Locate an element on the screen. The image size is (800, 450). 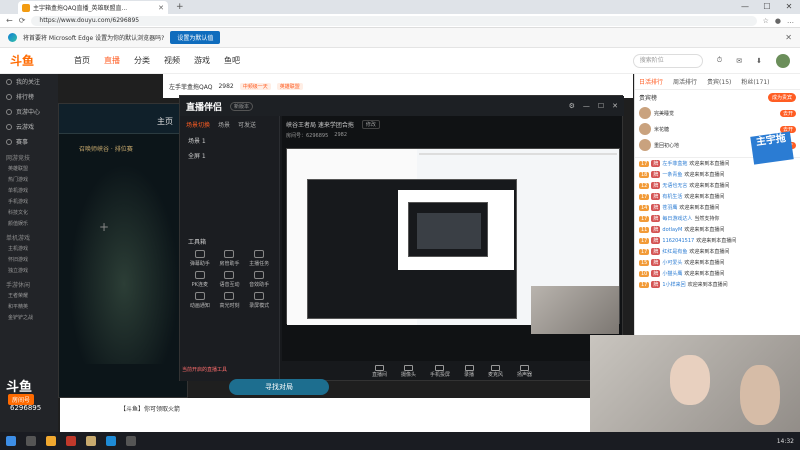
edge-app-icon is located at coordinates (111, 441).